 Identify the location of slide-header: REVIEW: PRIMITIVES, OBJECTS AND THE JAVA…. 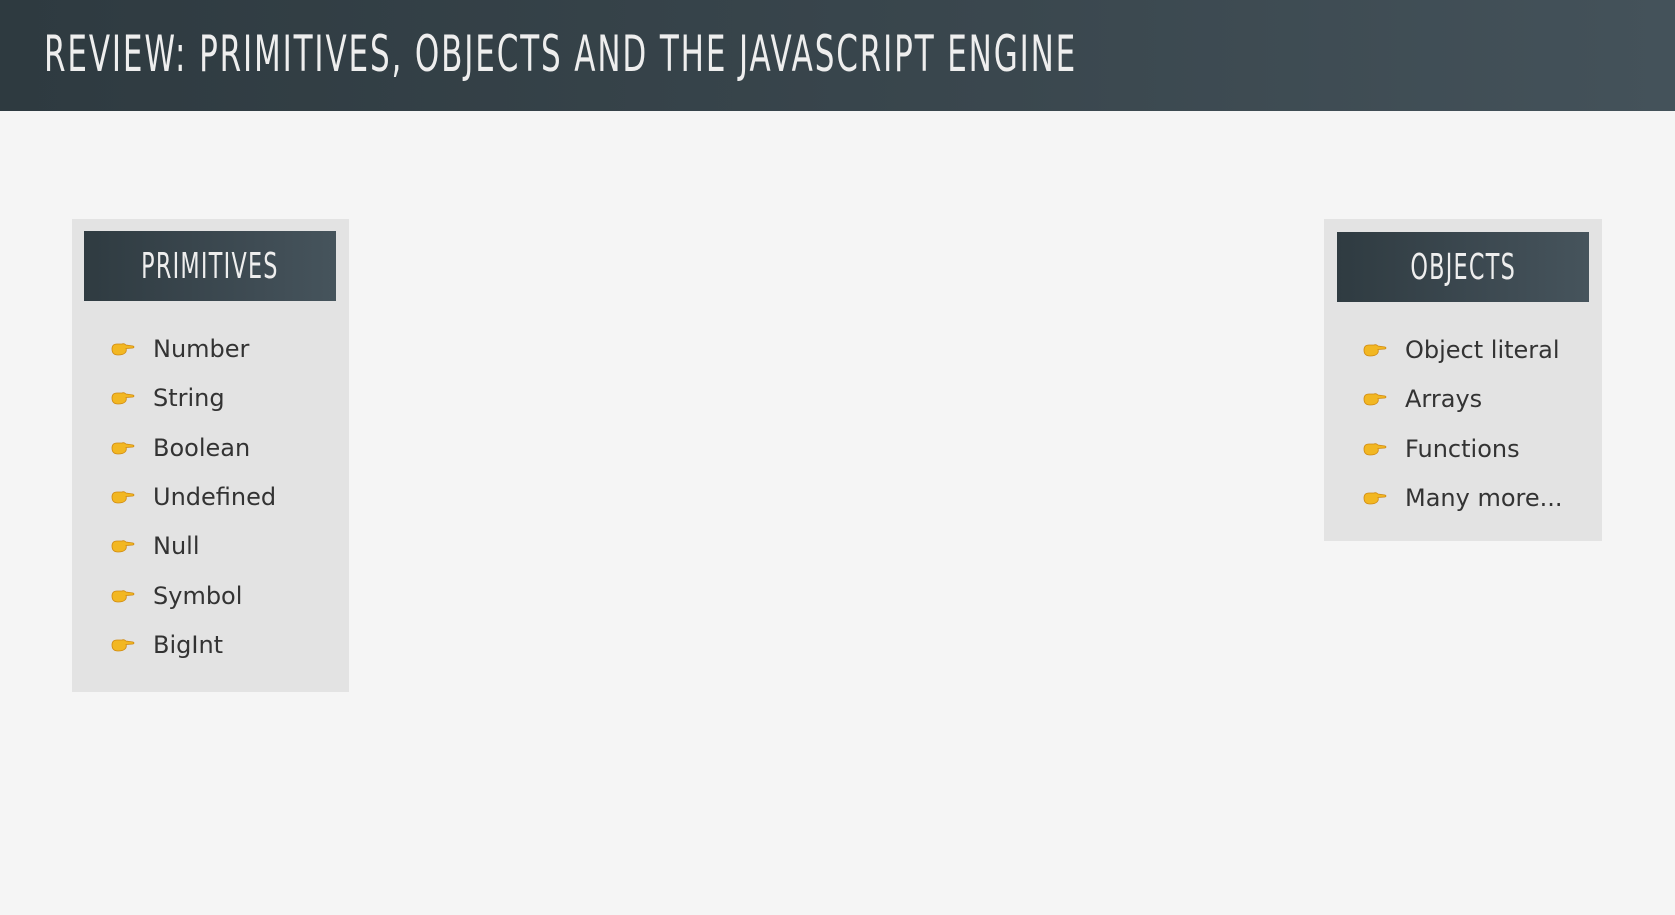
(837, 55).